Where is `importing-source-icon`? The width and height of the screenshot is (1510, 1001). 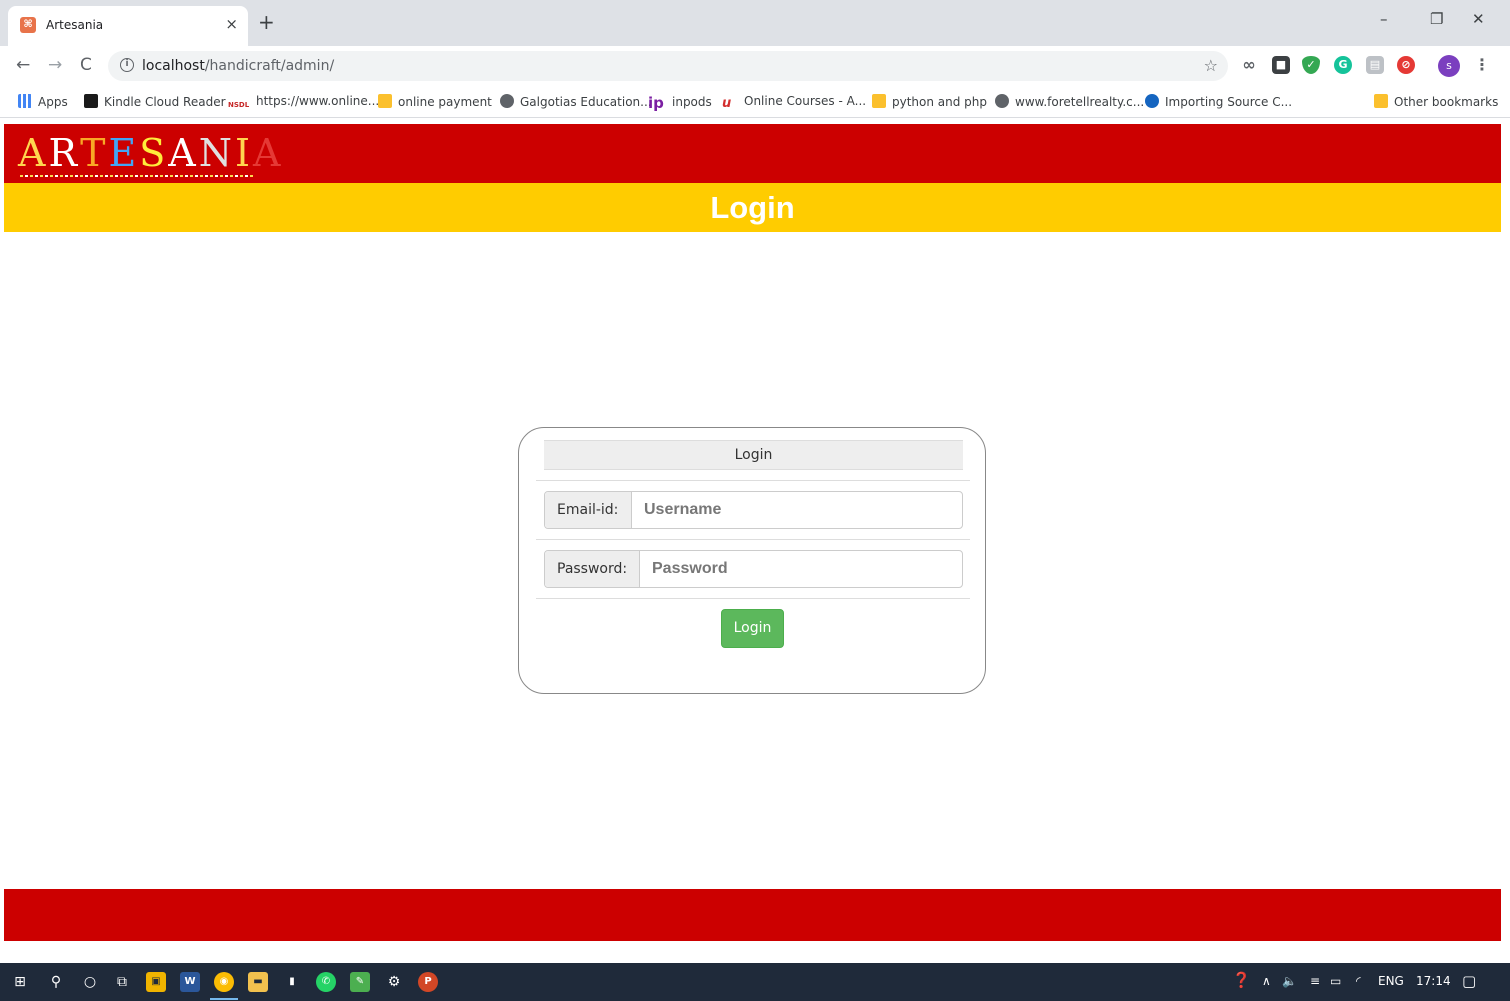 importing-source-icon is located at coordinates (1152, 101).